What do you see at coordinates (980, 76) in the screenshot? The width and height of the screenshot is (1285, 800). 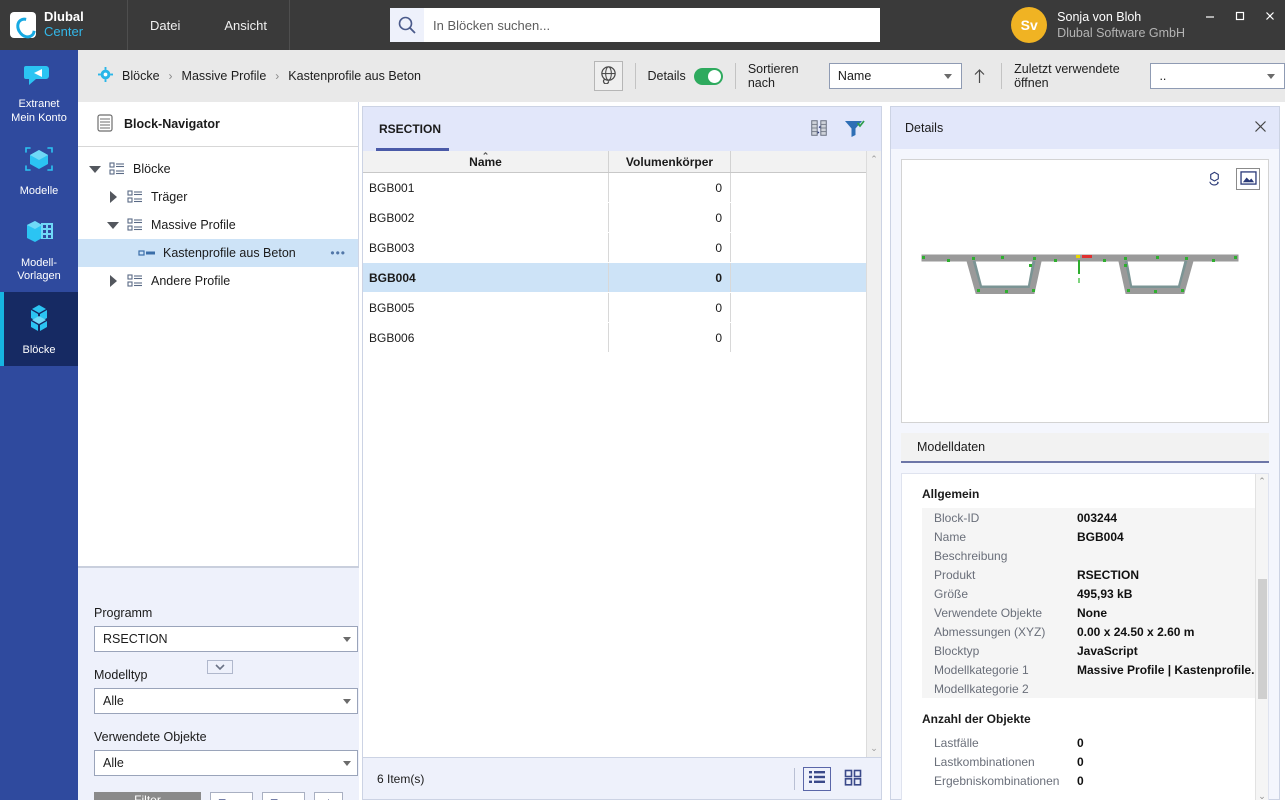 I see `sort-direction-button` at bounding box center [980, 76].